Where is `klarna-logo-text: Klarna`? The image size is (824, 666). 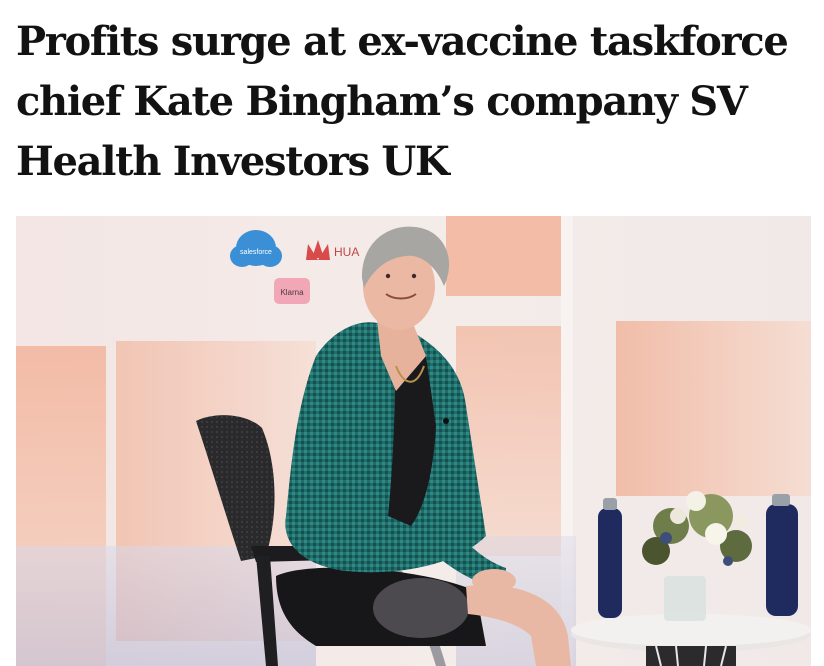 klarna-logo-text: Klarna is located at coordinates (292, 292).